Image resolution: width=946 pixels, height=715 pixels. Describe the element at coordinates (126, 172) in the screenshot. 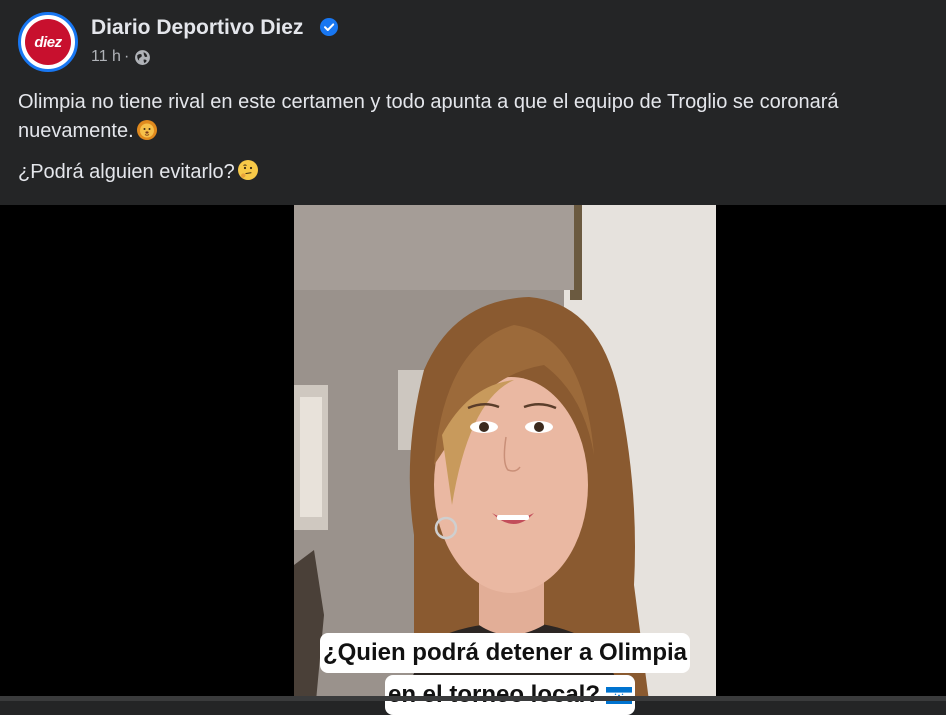

I see `post-message-text2: ¿Podrá alguien evitarlo?` at that location.